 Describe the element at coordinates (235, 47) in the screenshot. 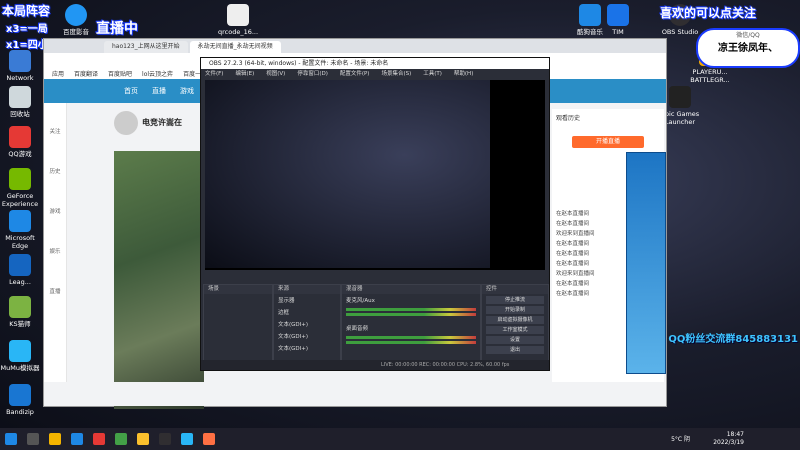

I see `browser-tab-active: 永劫无间直播_永劫无间视频` at that location.